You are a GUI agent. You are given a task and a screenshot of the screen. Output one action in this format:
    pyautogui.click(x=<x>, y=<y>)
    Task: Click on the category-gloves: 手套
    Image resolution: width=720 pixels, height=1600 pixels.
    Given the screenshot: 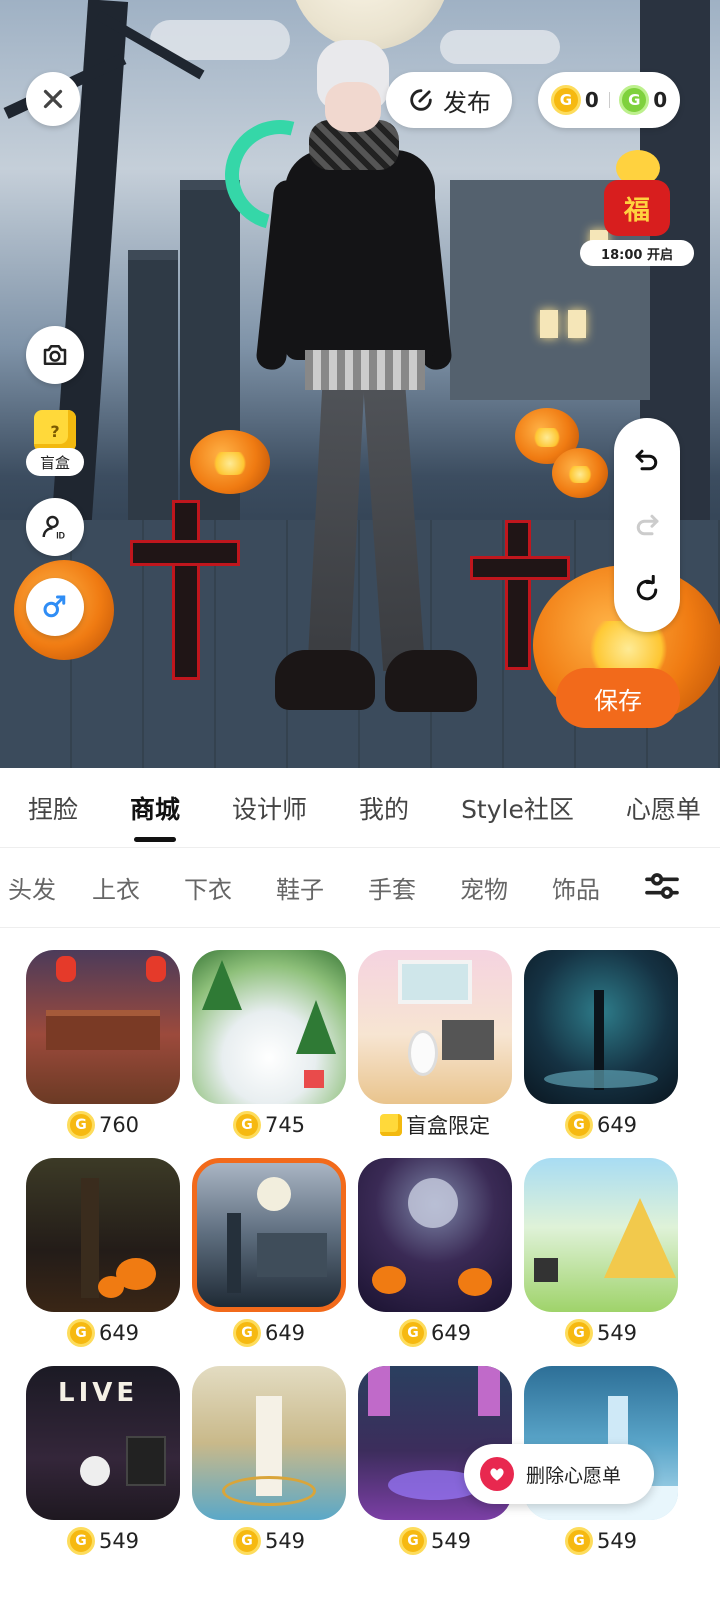 What is the action you would take?
    pyautogui.click(x=392, y=887)
    